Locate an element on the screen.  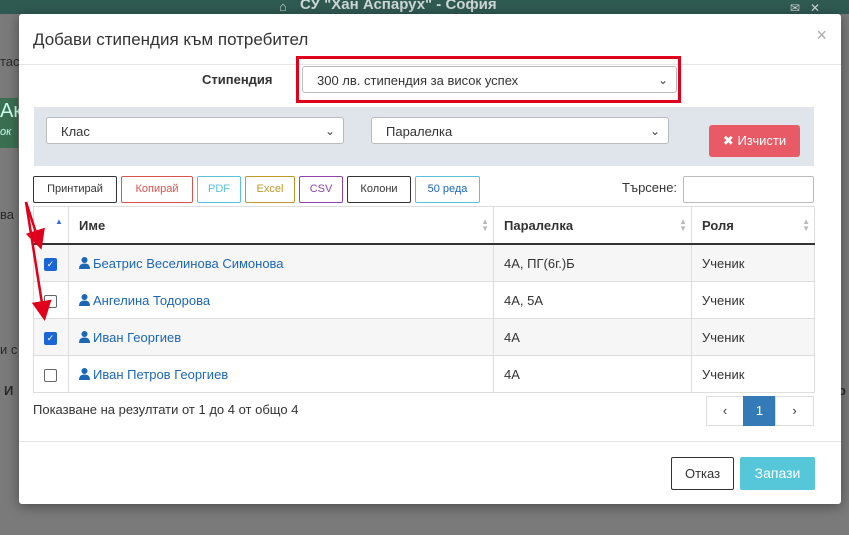
scholarship-label: Стипендия is located at coordinates (237, 79).